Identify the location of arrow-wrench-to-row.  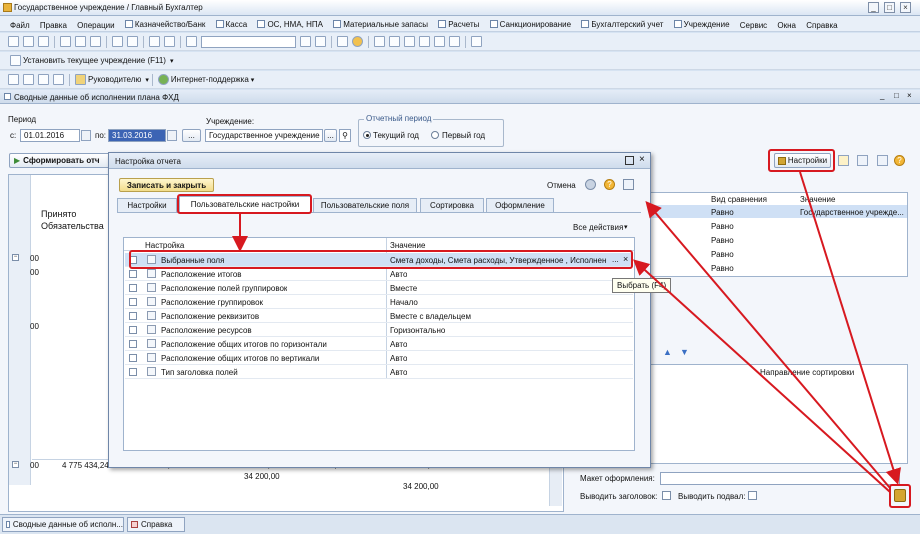
(762, 376).